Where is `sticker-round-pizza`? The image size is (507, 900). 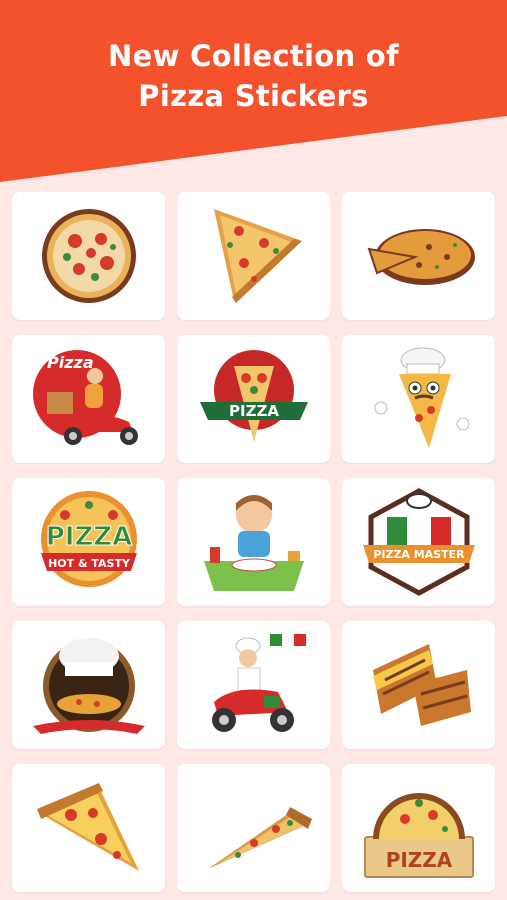 sticker-round-pizza is located at coordinates (88, 256).